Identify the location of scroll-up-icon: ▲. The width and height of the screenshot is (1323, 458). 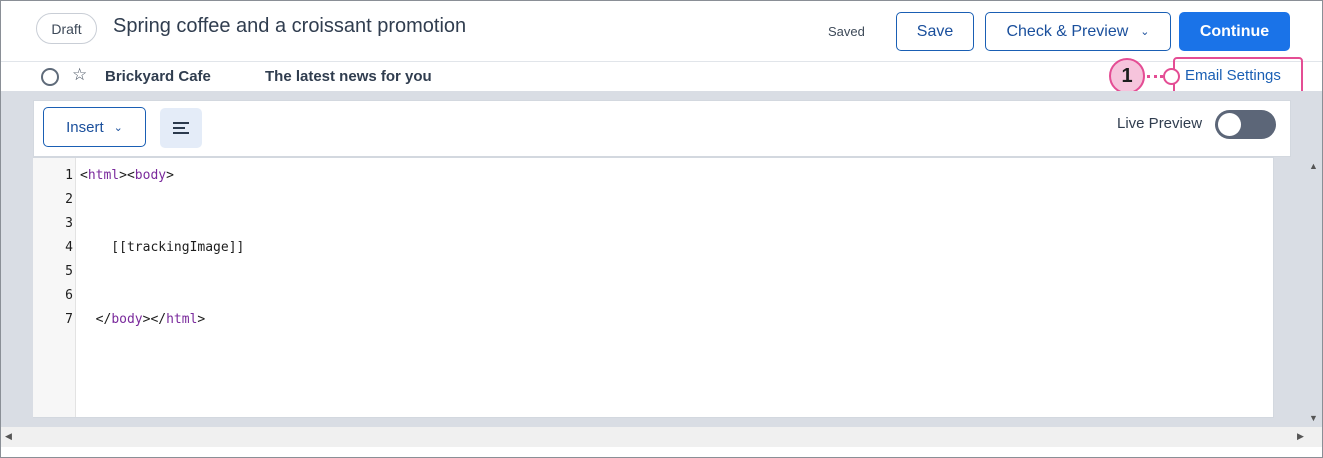
(1313, 166).